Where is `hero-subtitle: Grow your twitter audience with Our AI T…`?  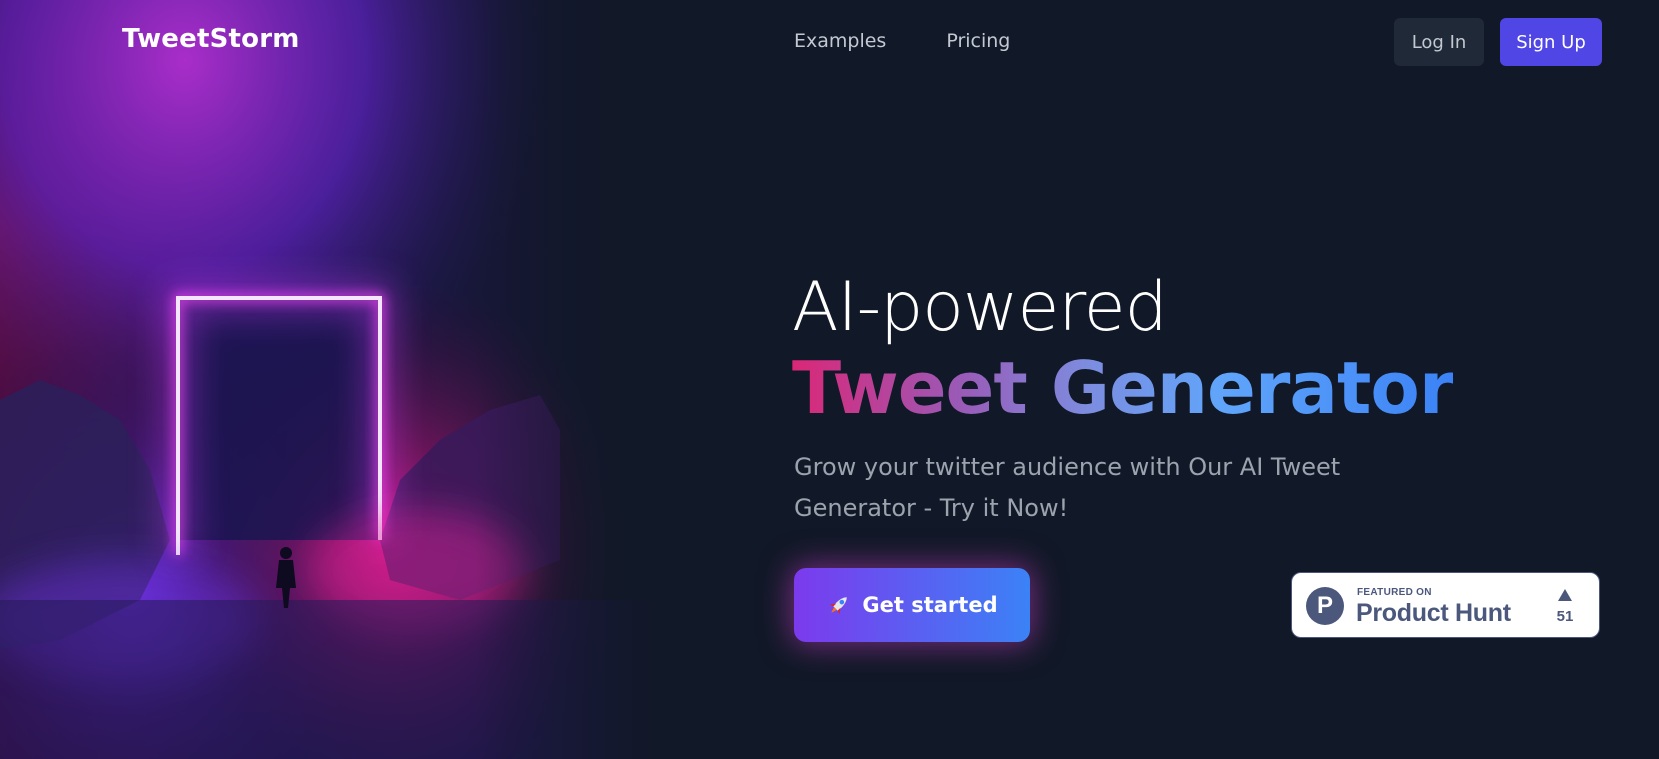 hero-subtitle: Grow your twitter audience with Our AI T… is located at coordinates (1067, 487).